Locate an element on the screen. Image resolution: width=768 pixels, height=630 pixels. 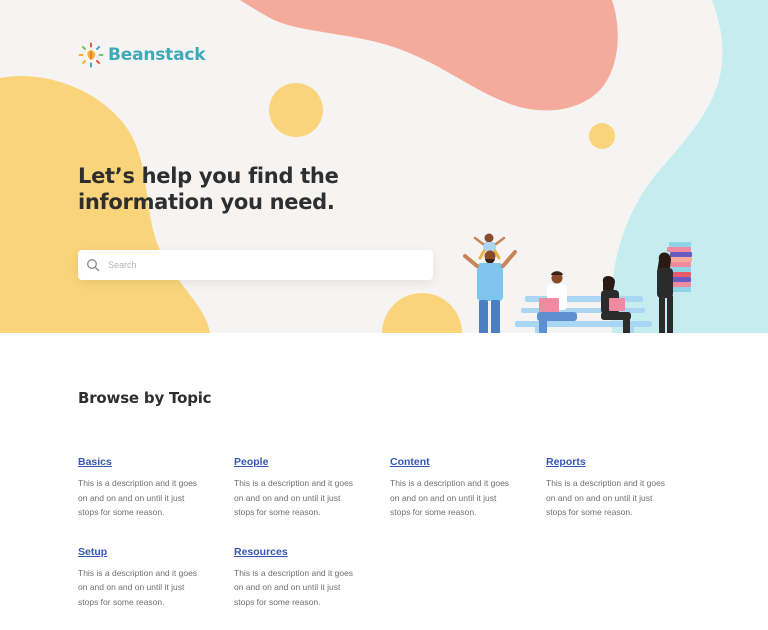
search-icon is located at coordinates (93, 265).